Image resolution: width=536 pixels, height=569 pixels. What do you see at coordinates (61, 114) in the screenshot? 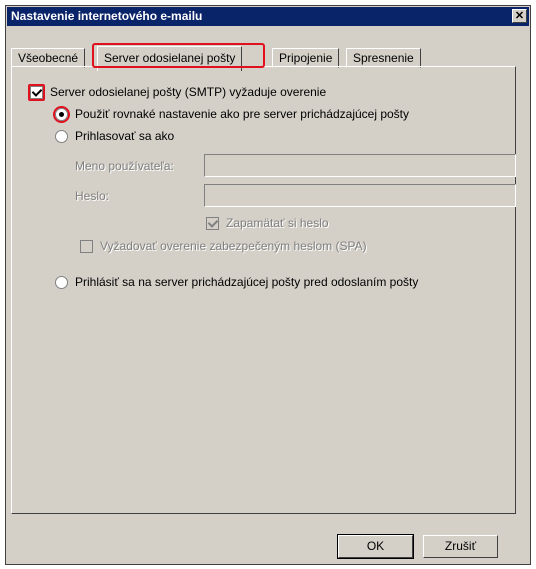
I see `same-settings-radio` at bounding box center [61, 114].